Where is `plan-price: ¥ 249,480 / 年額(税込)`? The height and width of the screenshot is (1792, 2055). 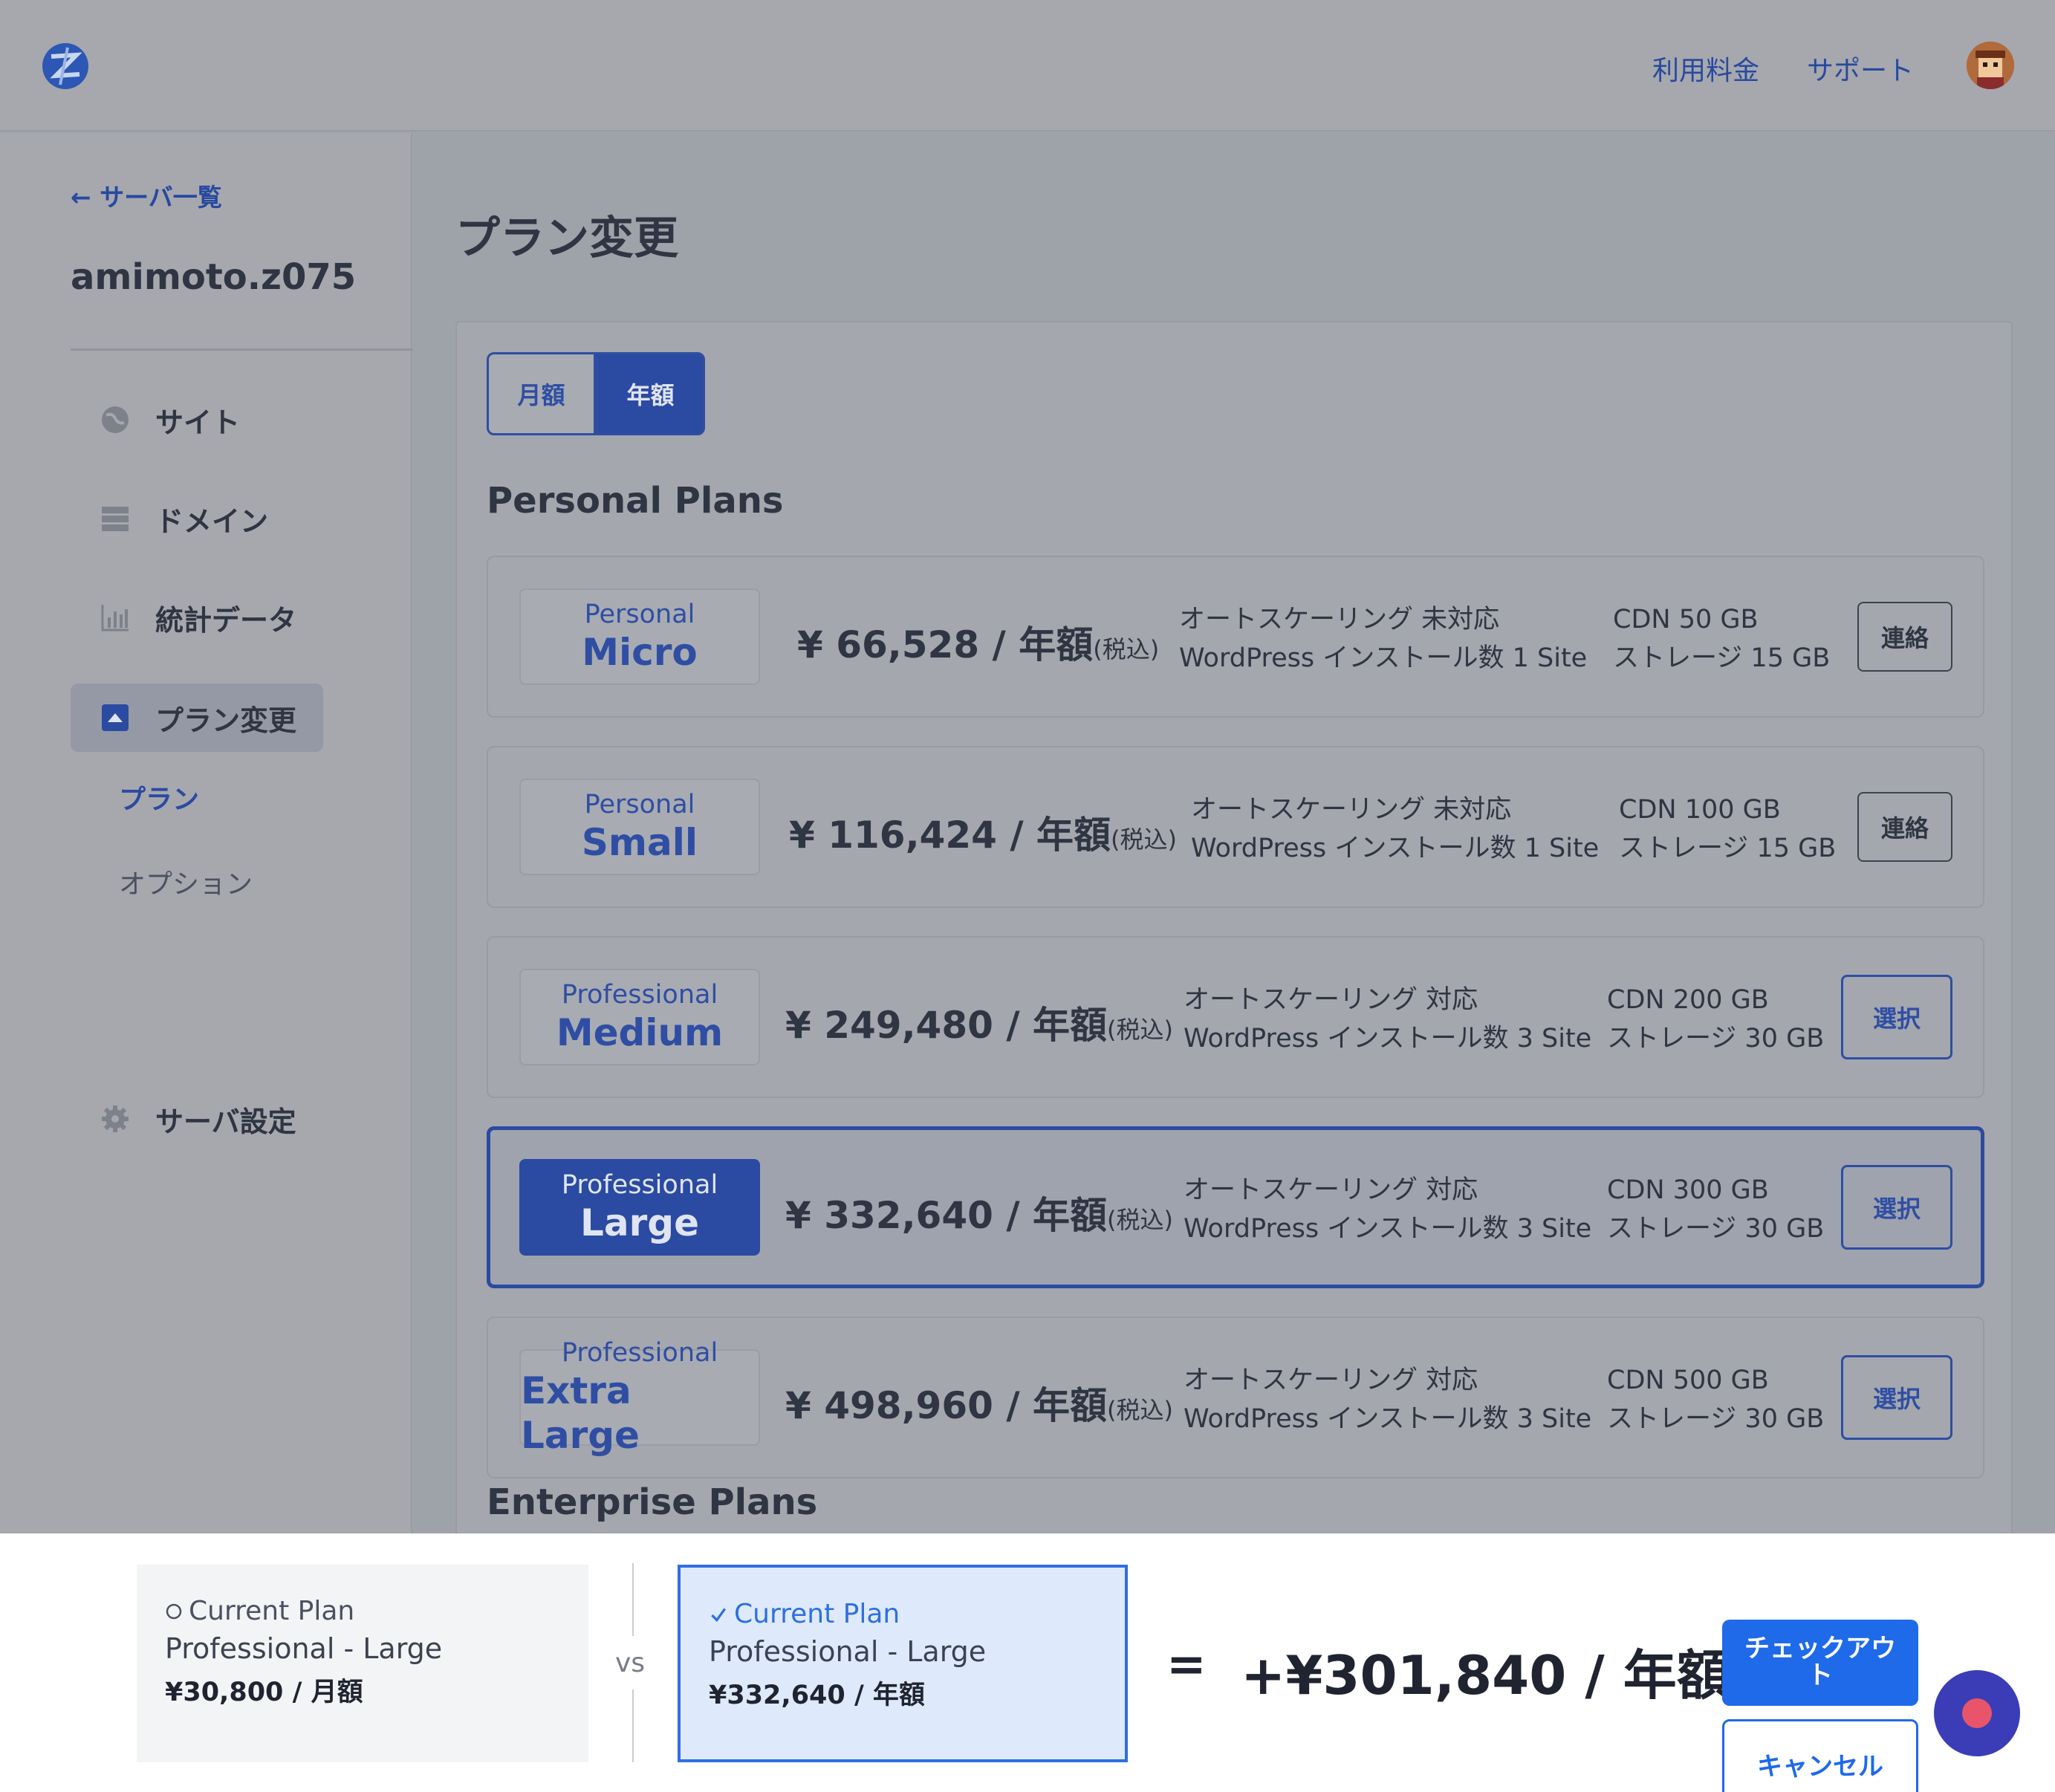
plan-price: ¥ 249,480 / 年額(税込) is located at coordinates (979, 1022).